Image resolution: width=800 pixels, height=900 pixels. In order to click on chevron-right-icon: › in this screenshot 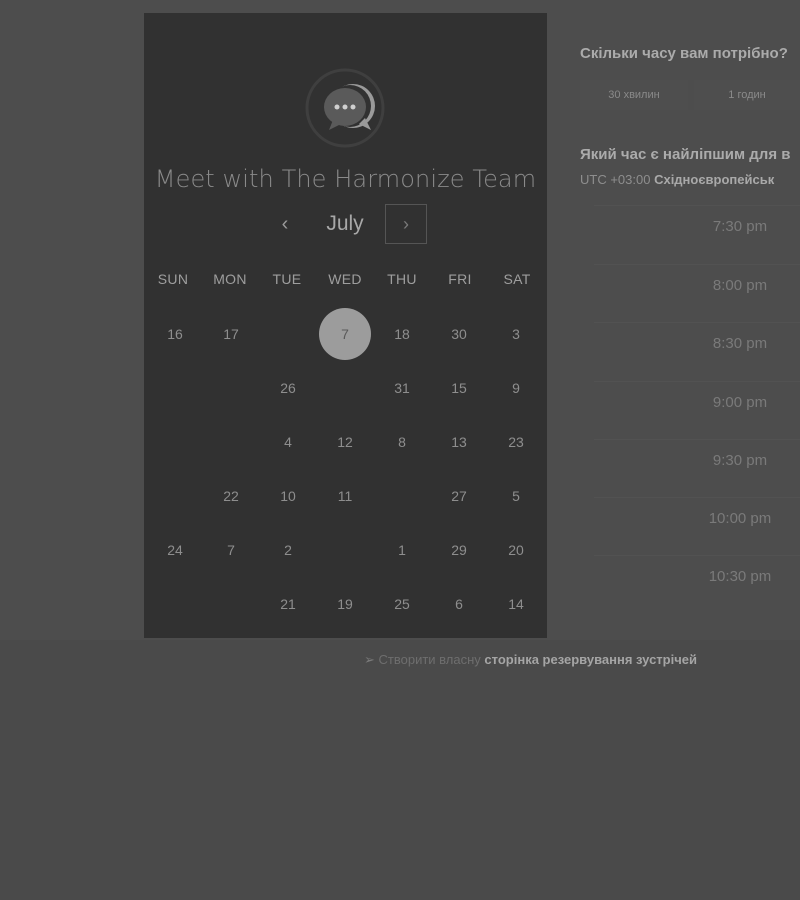, I will do `click(406, 224)`.